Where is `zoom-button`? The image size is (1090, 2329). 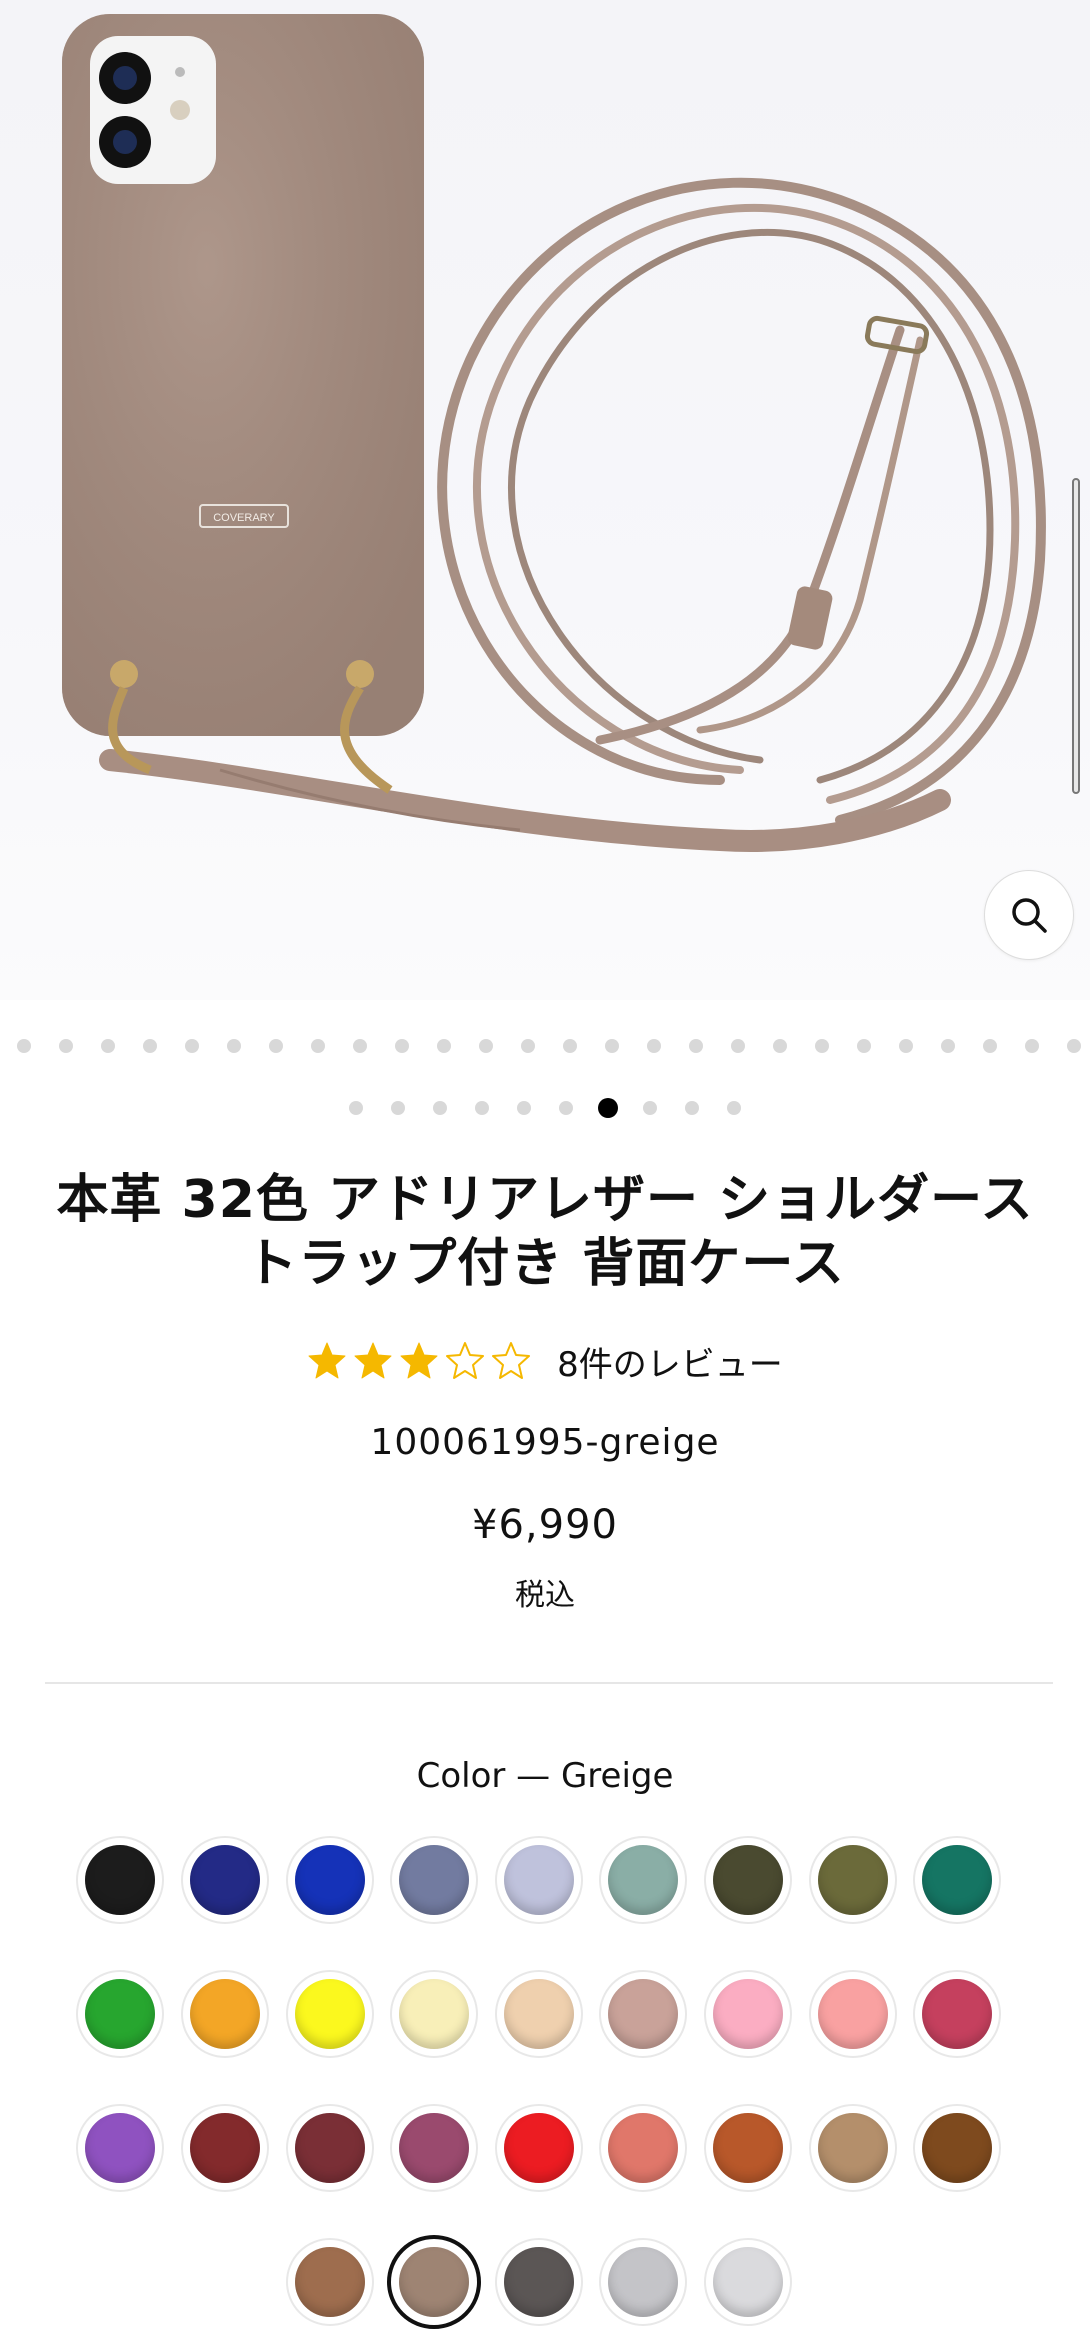
zoom-button is located at coordinates (1029, 915).